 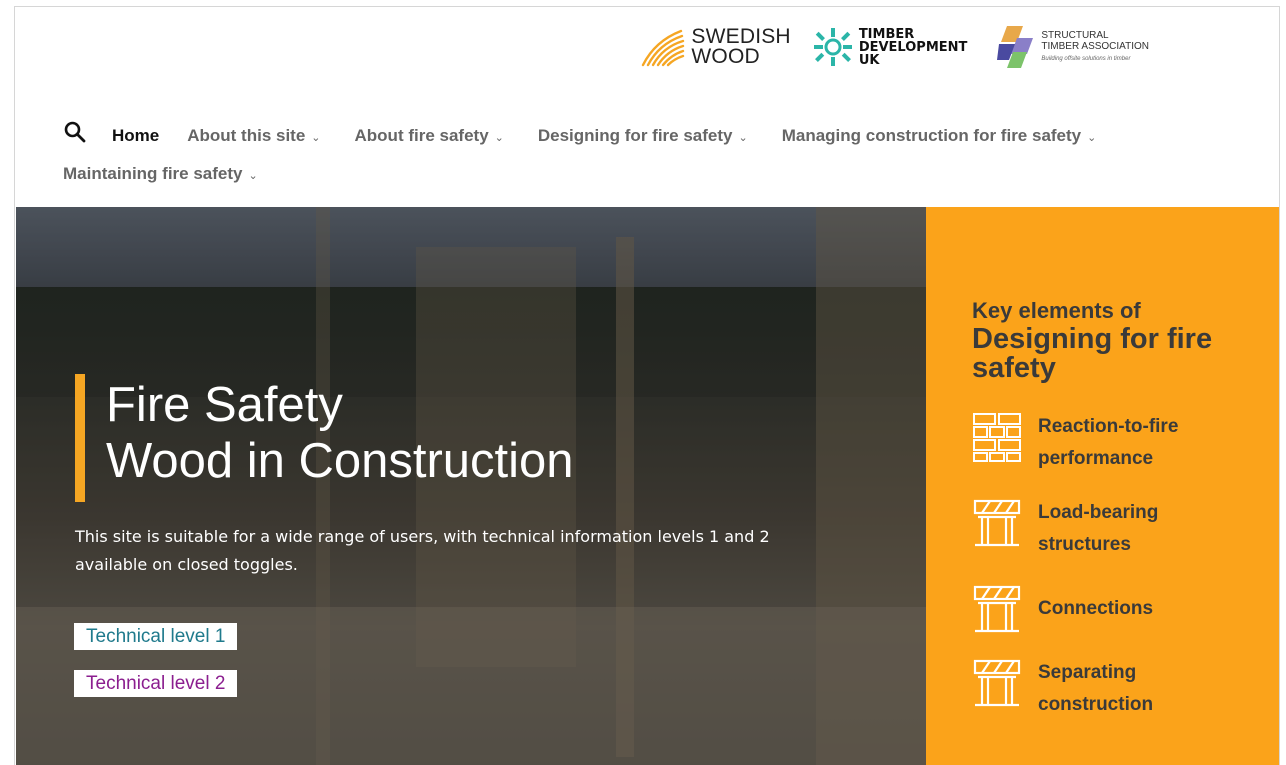 What do you see at coordinates (663, 174) in the screenshot?
I see `nav-row-2: Maintaining fire safety ⌄` at bounding box center [663, 174].